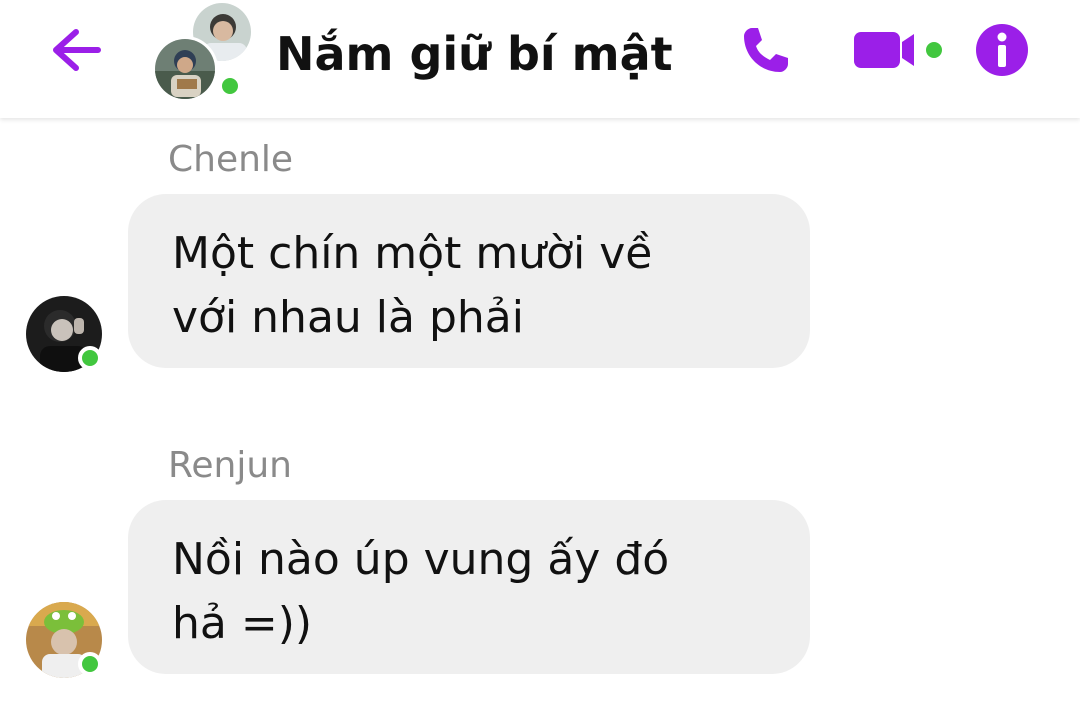 The height and width of the screenshot is (703, 1080). Describe the element at coordinates (474, 54) in the screenshot. I see `chat-title: Nắm giữ bí mật` at that location.